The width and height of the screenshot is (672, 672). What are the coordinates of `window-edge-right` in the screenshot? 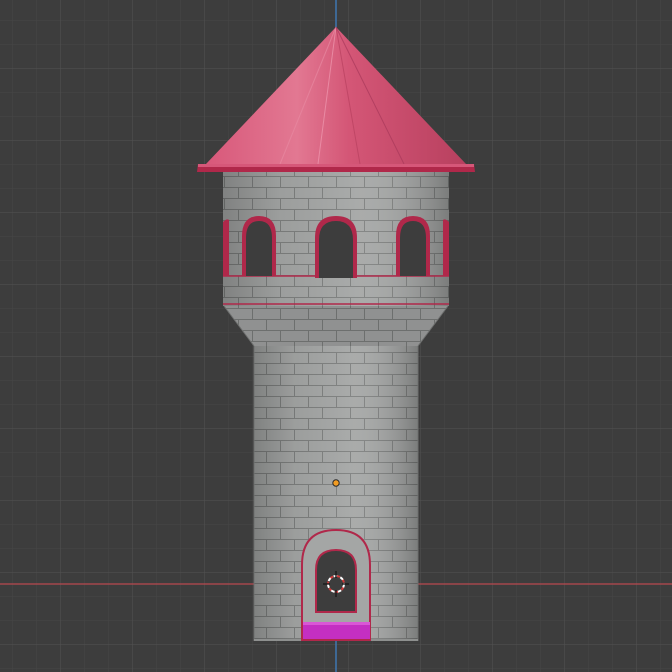 It's located at (446, 247).